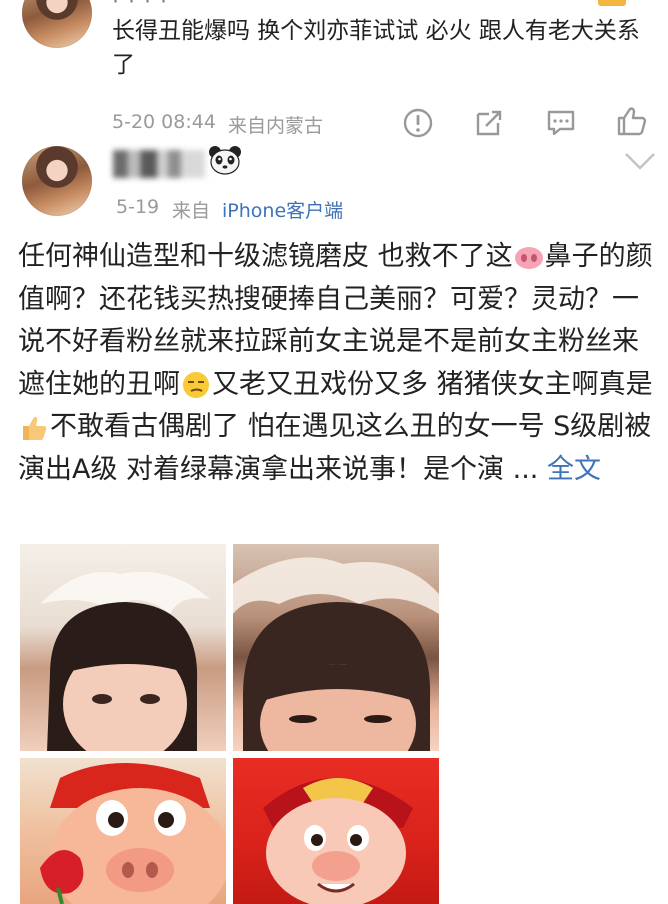 The height and width of the screenshot is (904, 668). What do you see at coordinates (376, 48) in the screenshot?
I see `comment-text: 长得丑能爆吗 换个刘亦菲试试 必火 跟人有老大关系了` at bounding box center [376, 48].